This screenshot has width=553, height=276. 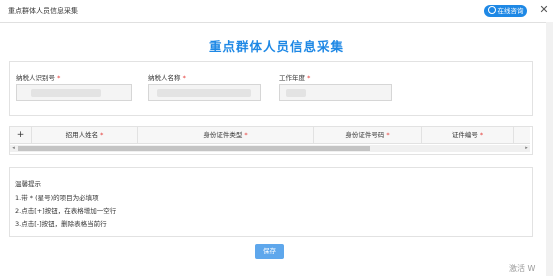 I want to click on scroll-left-icon: ◂, so click(x=13, y=148).